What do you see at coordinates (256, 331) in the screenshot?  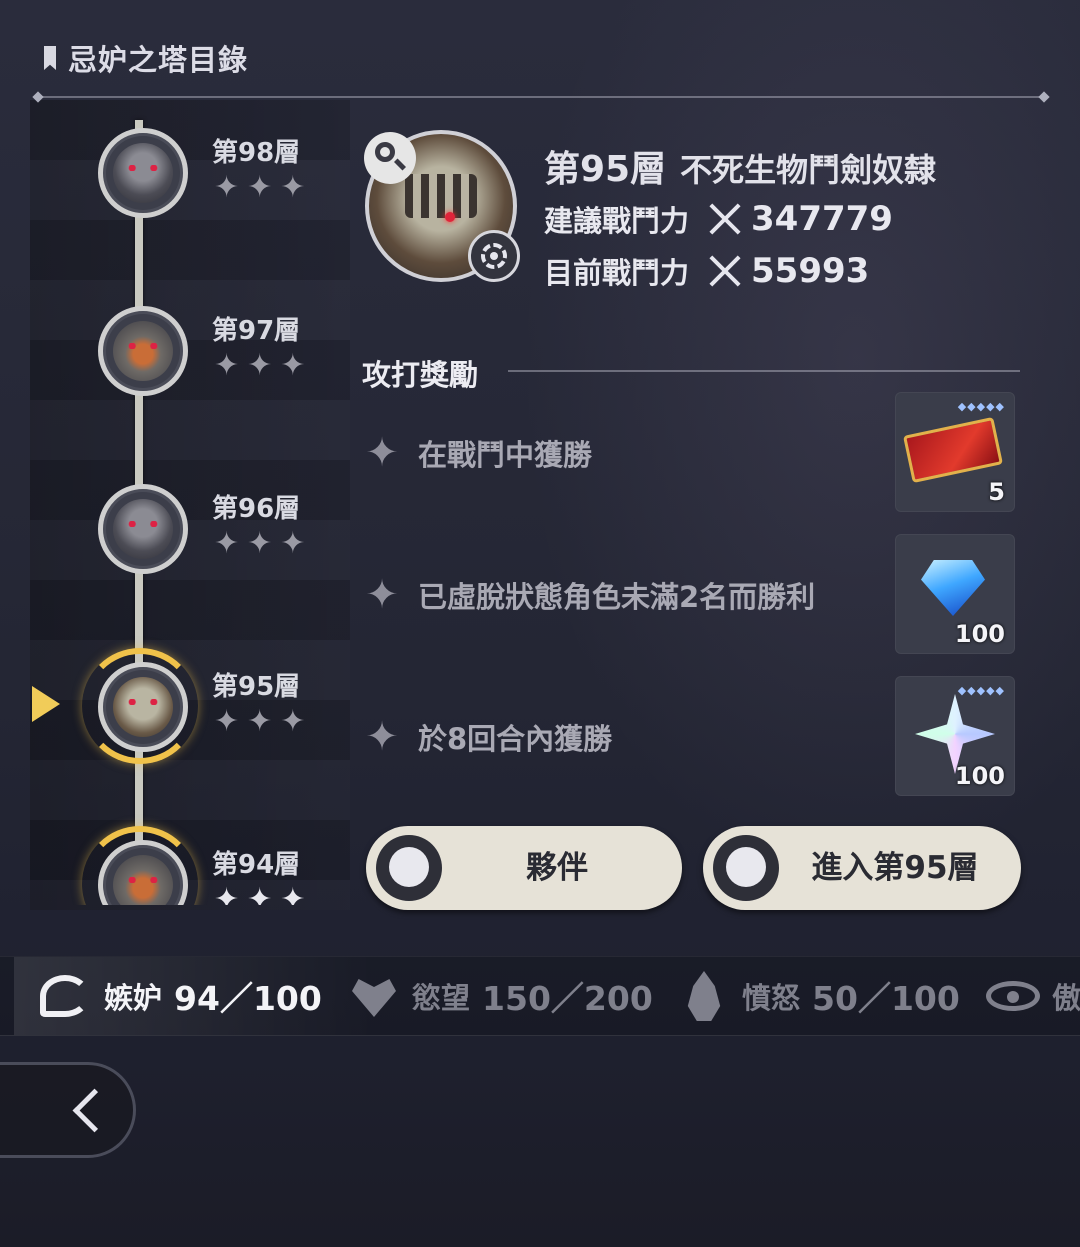 I see `floor-label: 第97層` at bounding box center [256, 331].